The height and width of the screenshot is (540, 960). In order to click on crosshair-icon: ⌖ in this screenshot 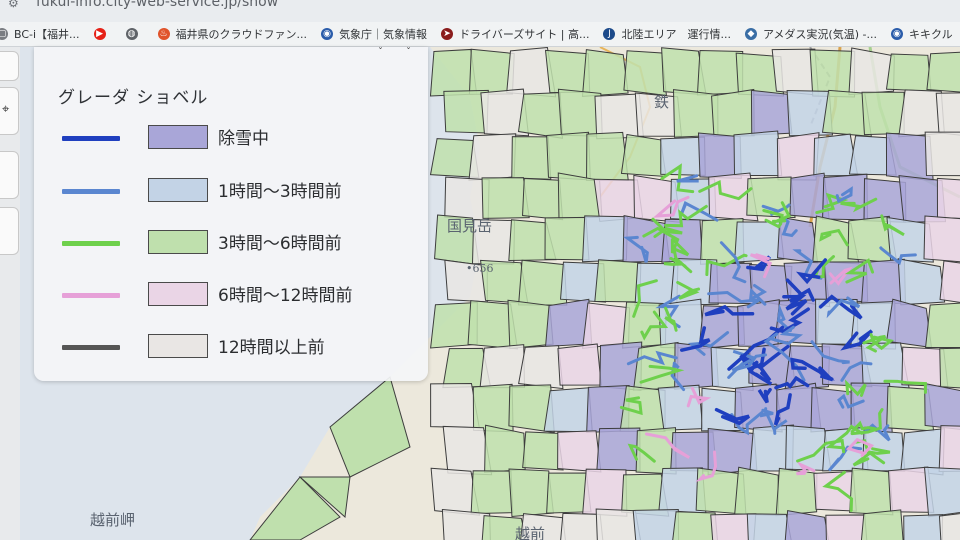, I will do `click(6, 109)`.